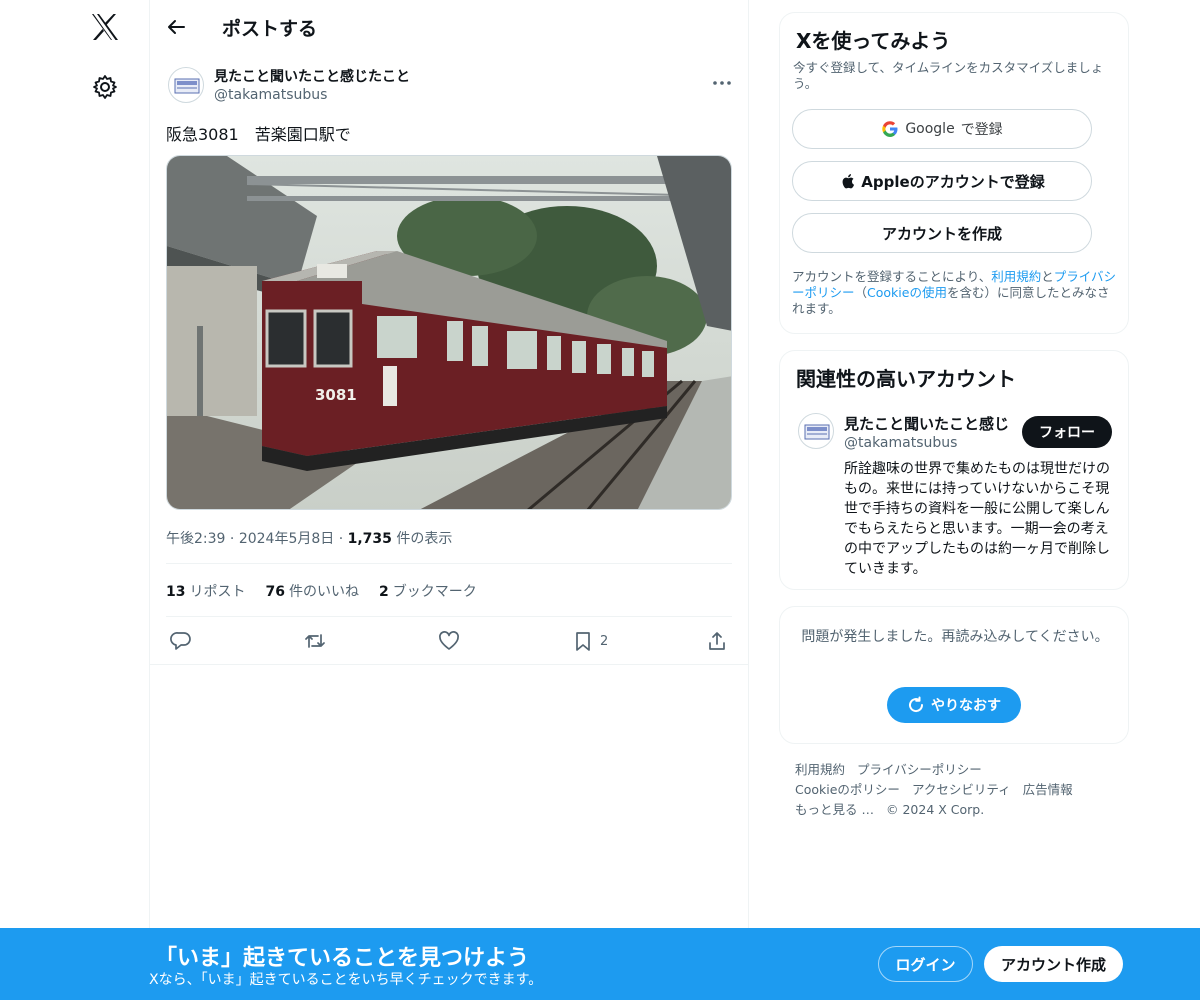  Describe the element at coordinates (275, 592) in the screenshot. I see `likes-count: 76` at that location.